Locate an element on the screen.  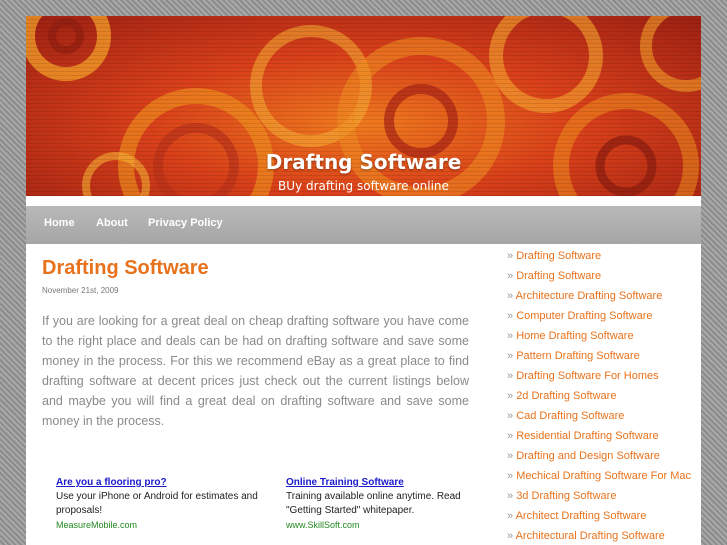
sidebar-list-item: » Home Drafting Software is located at coordinates (604, 340).